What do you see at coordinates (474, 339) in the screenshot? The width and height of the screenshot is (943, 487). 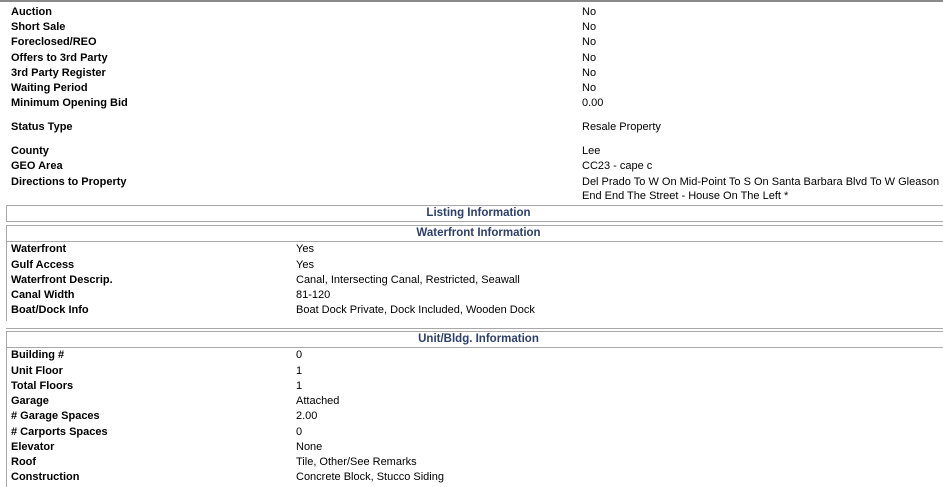 I see `section-header-unit: Unit/Bldg. Information` at bounding box center [474, 339].